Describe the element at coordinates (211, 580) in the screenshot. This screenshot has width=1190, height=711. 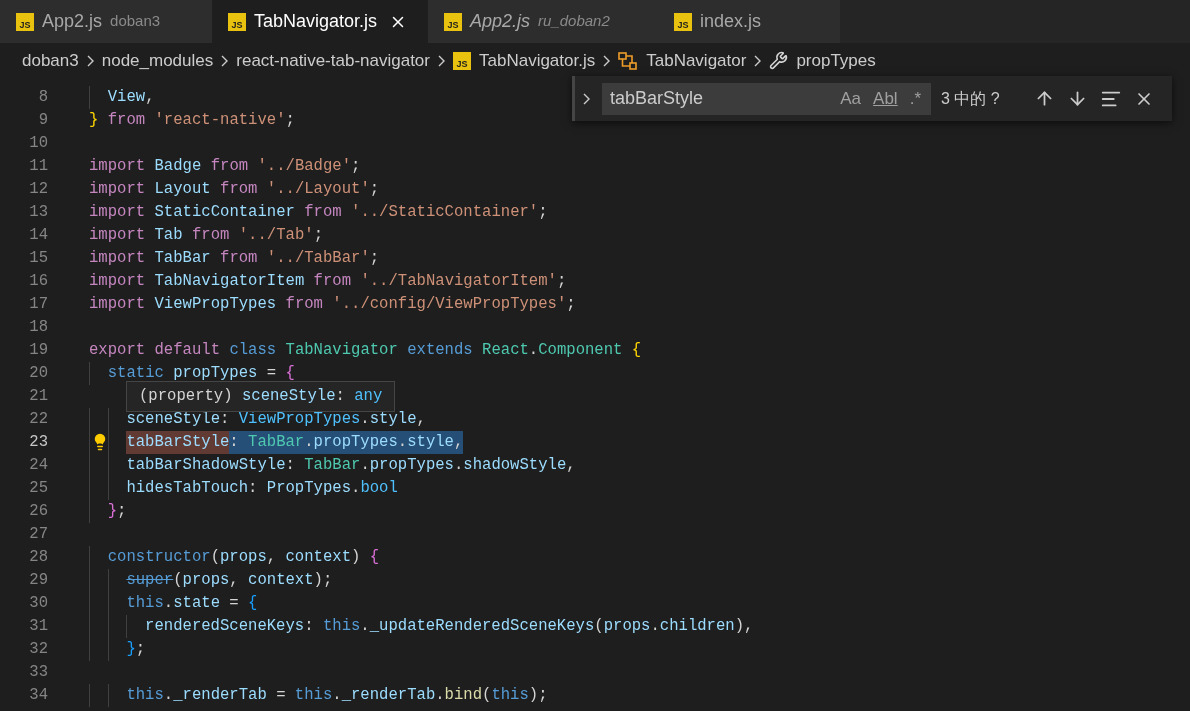
I see `code-line: super(props, context);` at that location.